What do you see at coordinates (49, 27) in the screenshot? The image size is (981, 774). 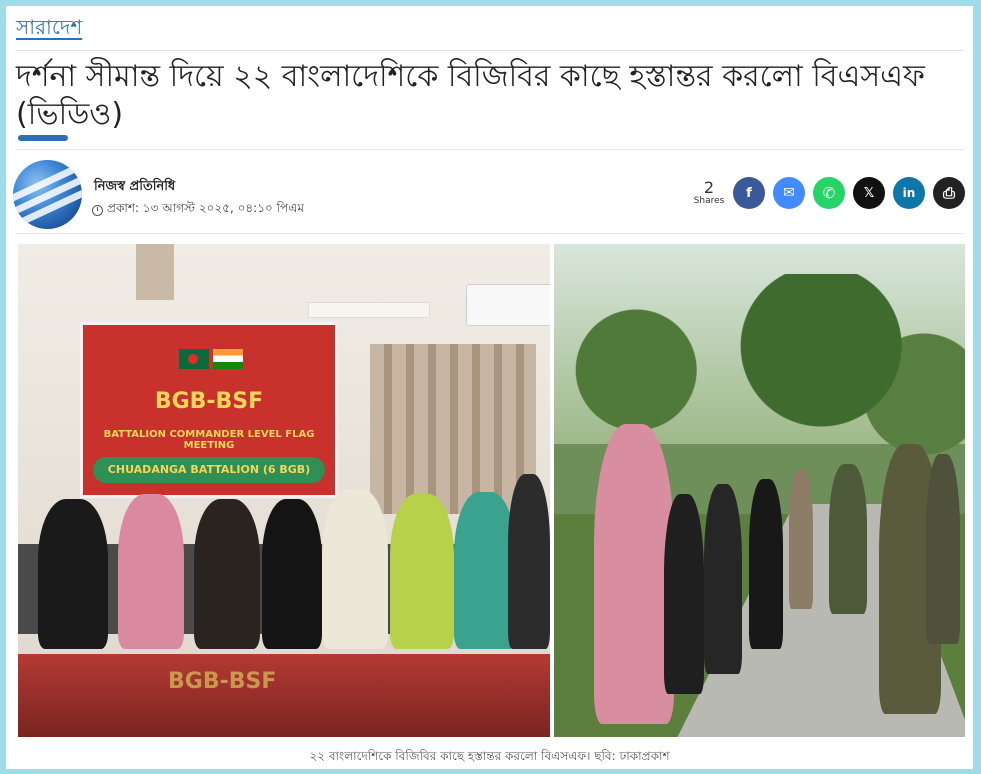 I see `category-link: সারাদেশ` at bounding box center [49, 27].